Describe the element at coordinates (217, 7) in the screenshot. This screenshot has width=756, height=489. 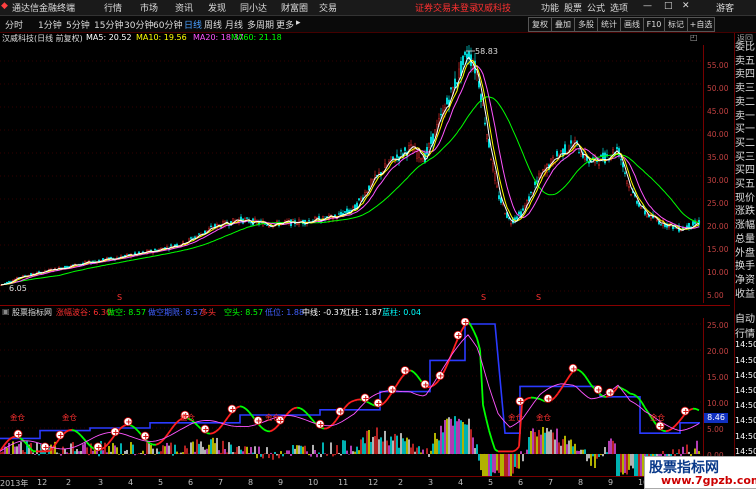
I see `menu-item-discover: 发现` at that location.